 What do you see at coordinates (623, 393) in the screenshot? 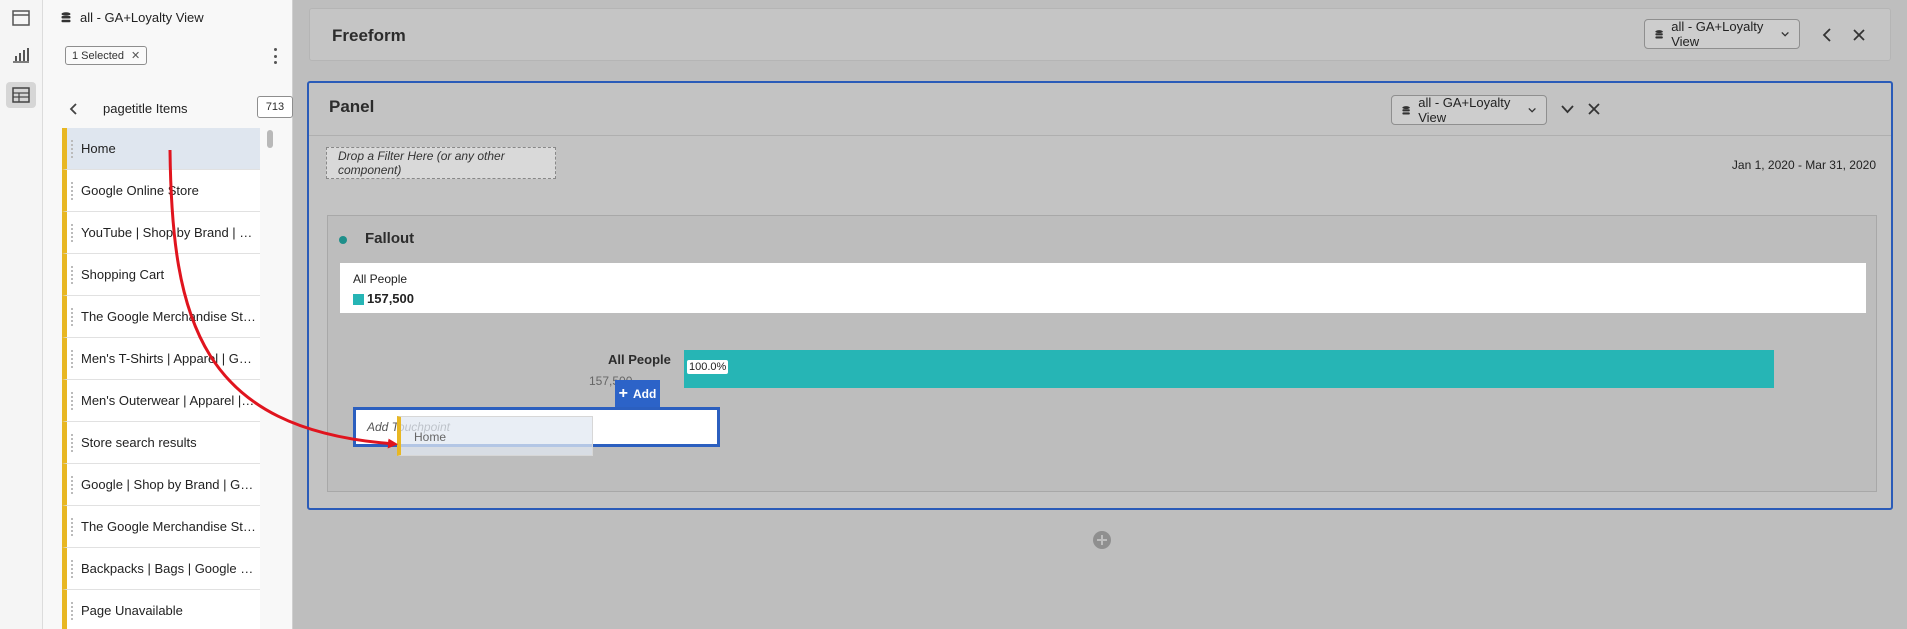
I see `plus-icon: +` at bounding box center [623, 393].